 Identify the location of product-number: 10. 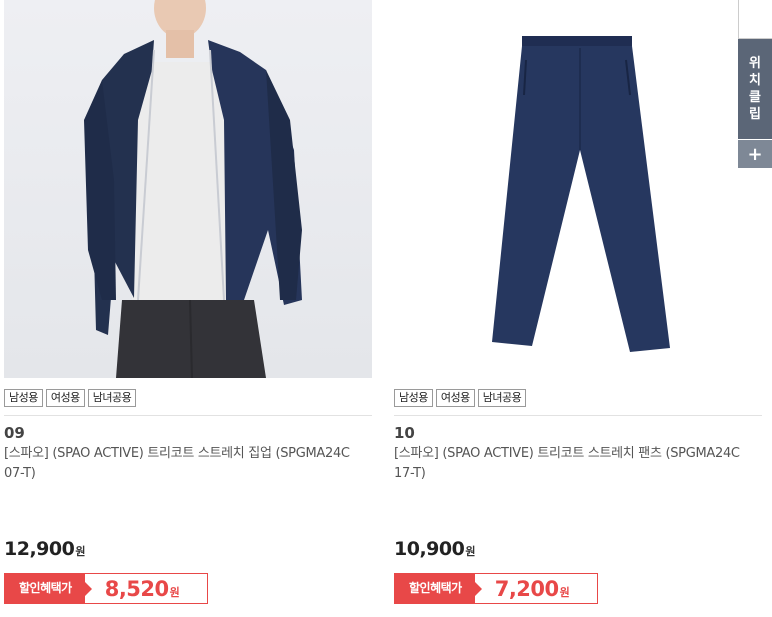
(404, 433).